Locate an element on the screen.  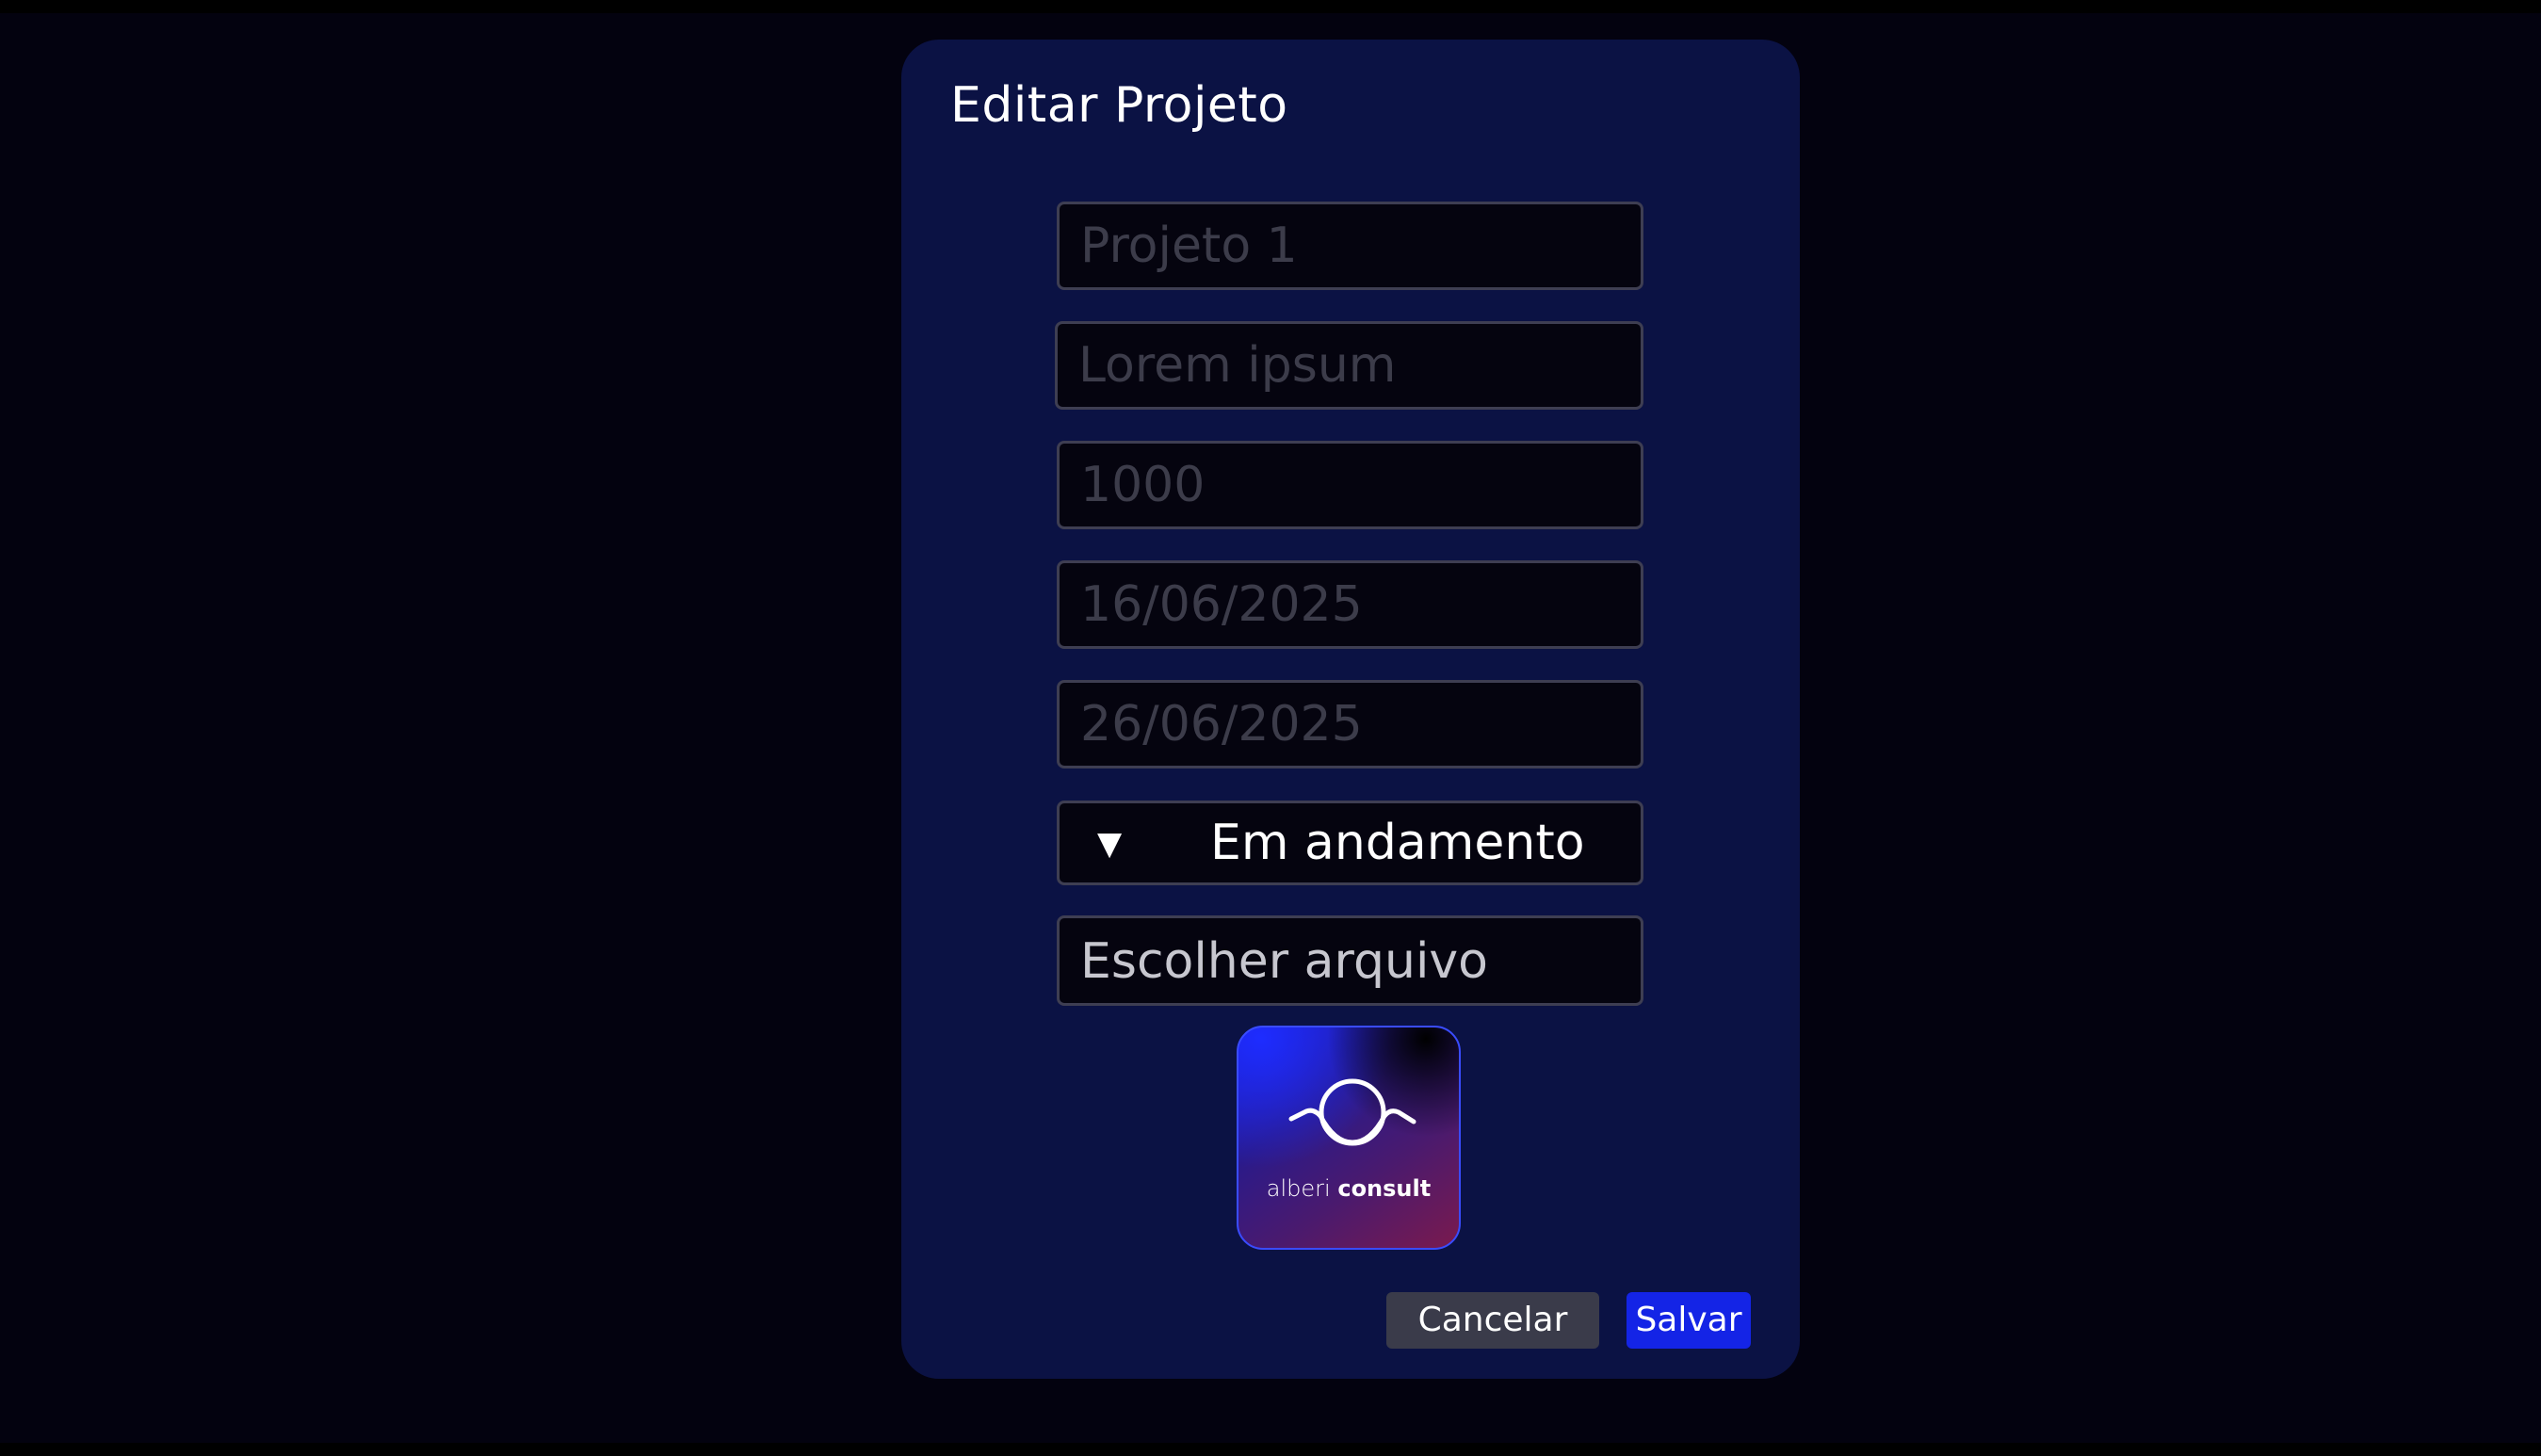
save-button: Salvar is located at coordinates (1689, 1320).